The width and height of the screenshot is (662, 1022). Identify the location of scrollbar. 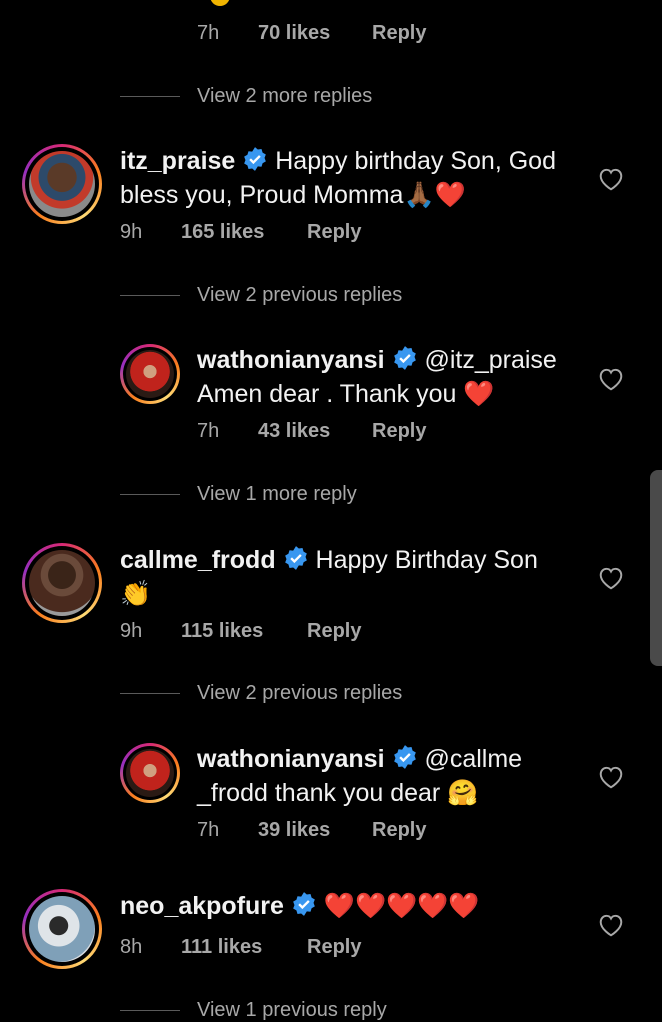
(656, 568).